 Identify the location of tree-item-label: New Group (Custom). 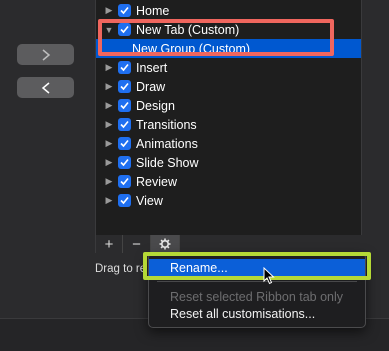
(191, 48).